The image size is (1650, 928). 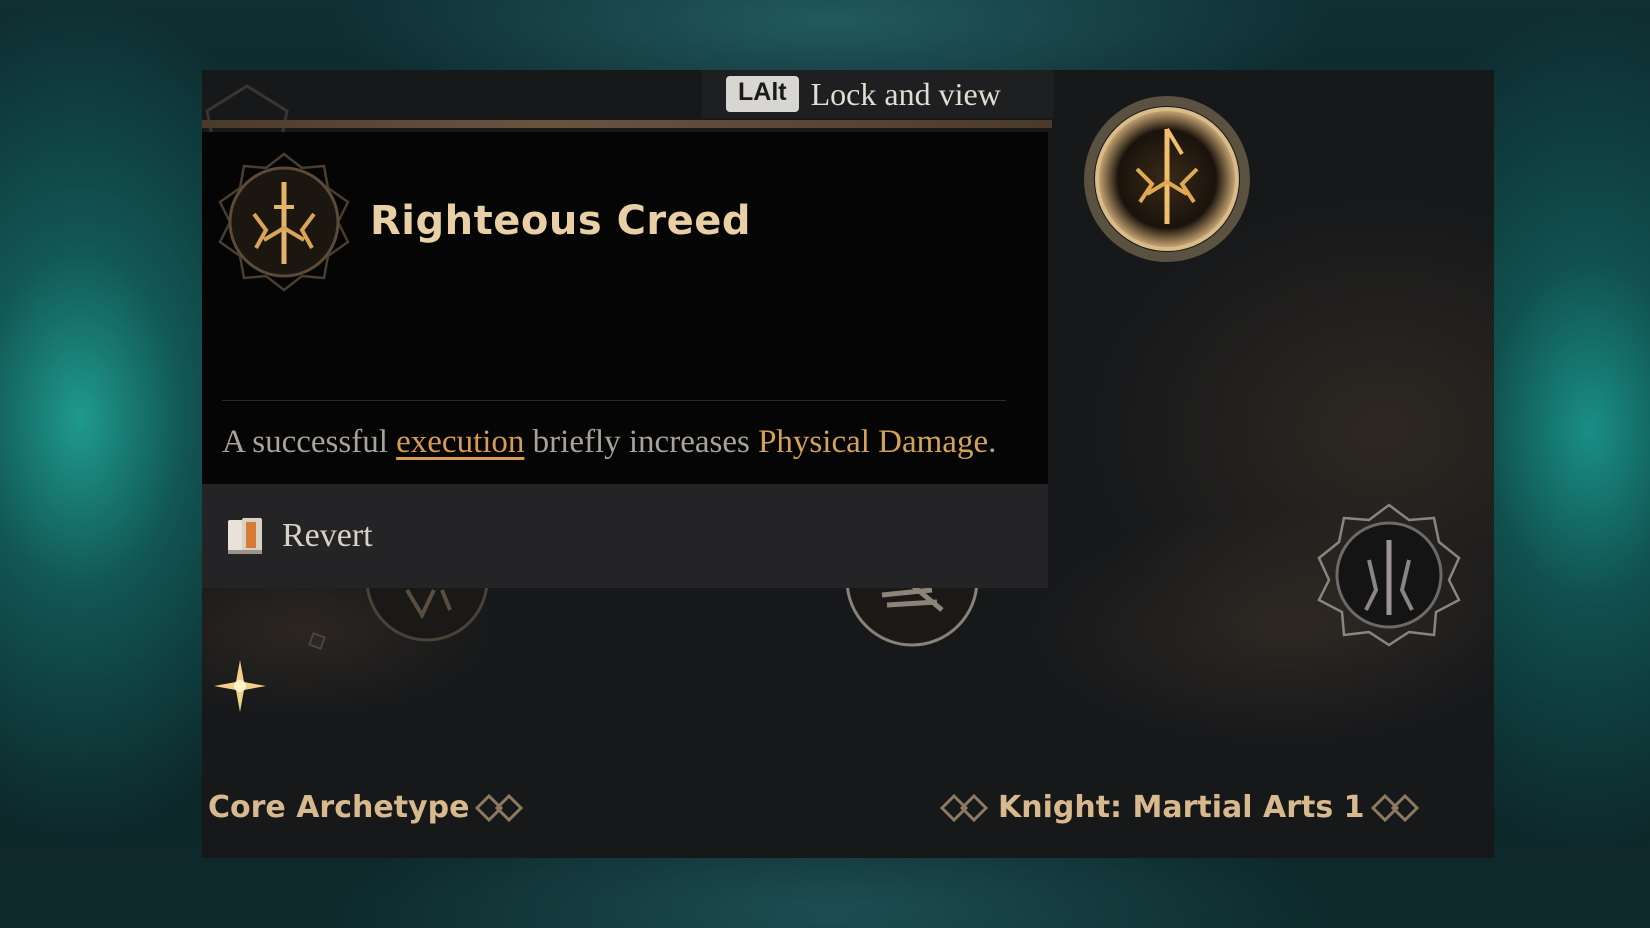 I want to click on core-archetype-label: Core Archetype, so click(x=367, y=807).